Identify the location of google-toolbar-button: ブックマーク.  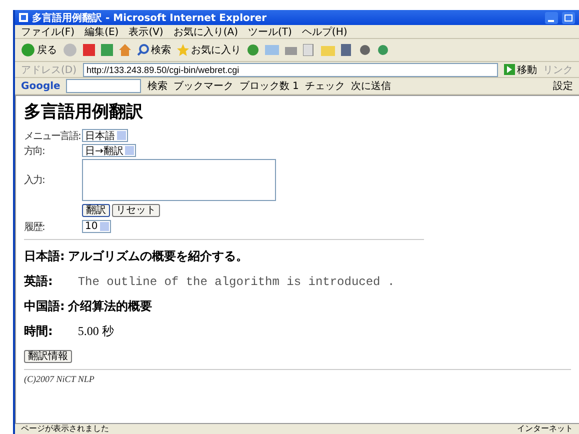
(203, 86).